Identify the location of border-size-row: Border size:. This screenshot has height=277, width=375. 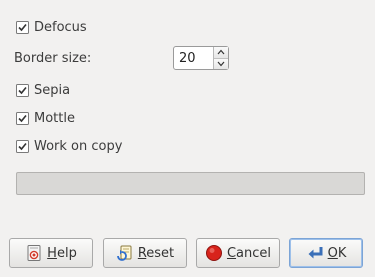
(52, 58).